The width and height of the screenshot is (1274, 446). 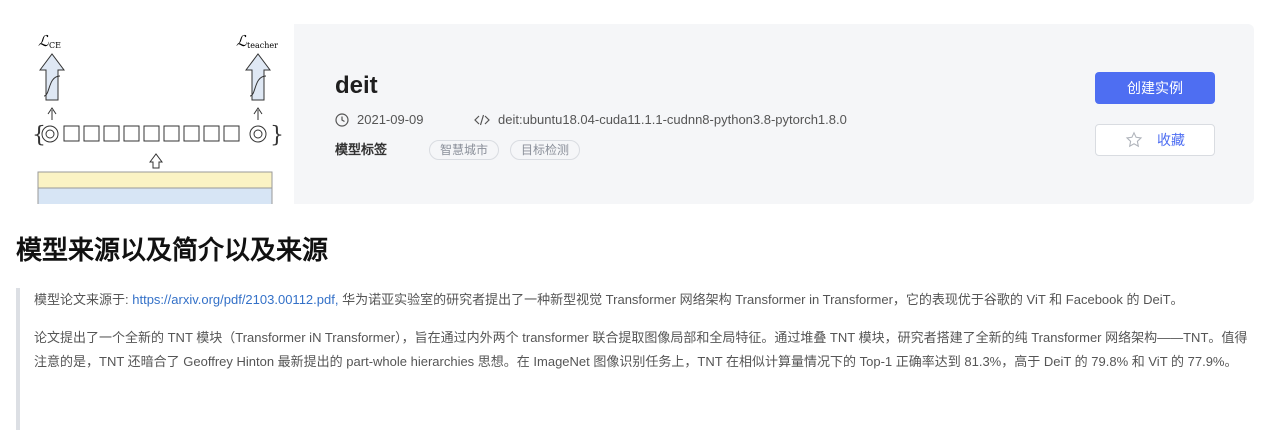 I want to click on model-tags: 模型标签 智慧城市 目标检测, so click(x=463, y=150).